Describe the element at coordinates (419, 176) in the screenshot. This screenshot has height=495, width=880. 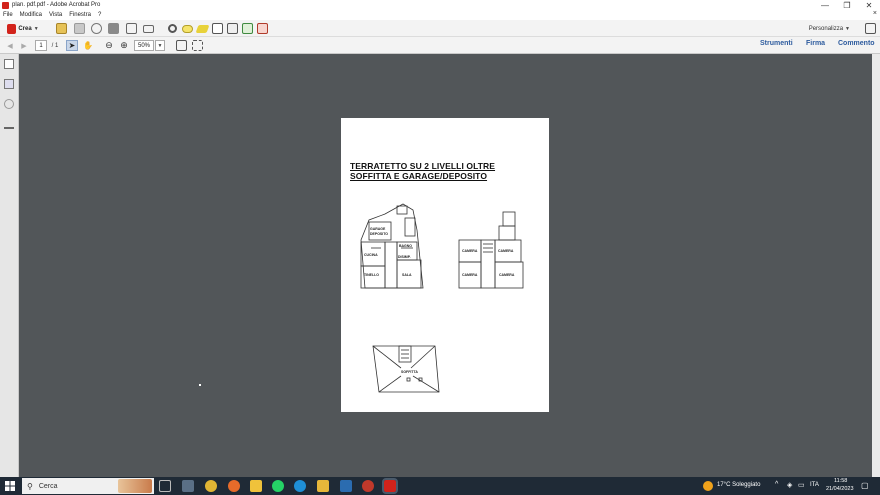
I see `document-title-line-2: SOFFITTA E GARAGE/DEPOSITO` at that location.